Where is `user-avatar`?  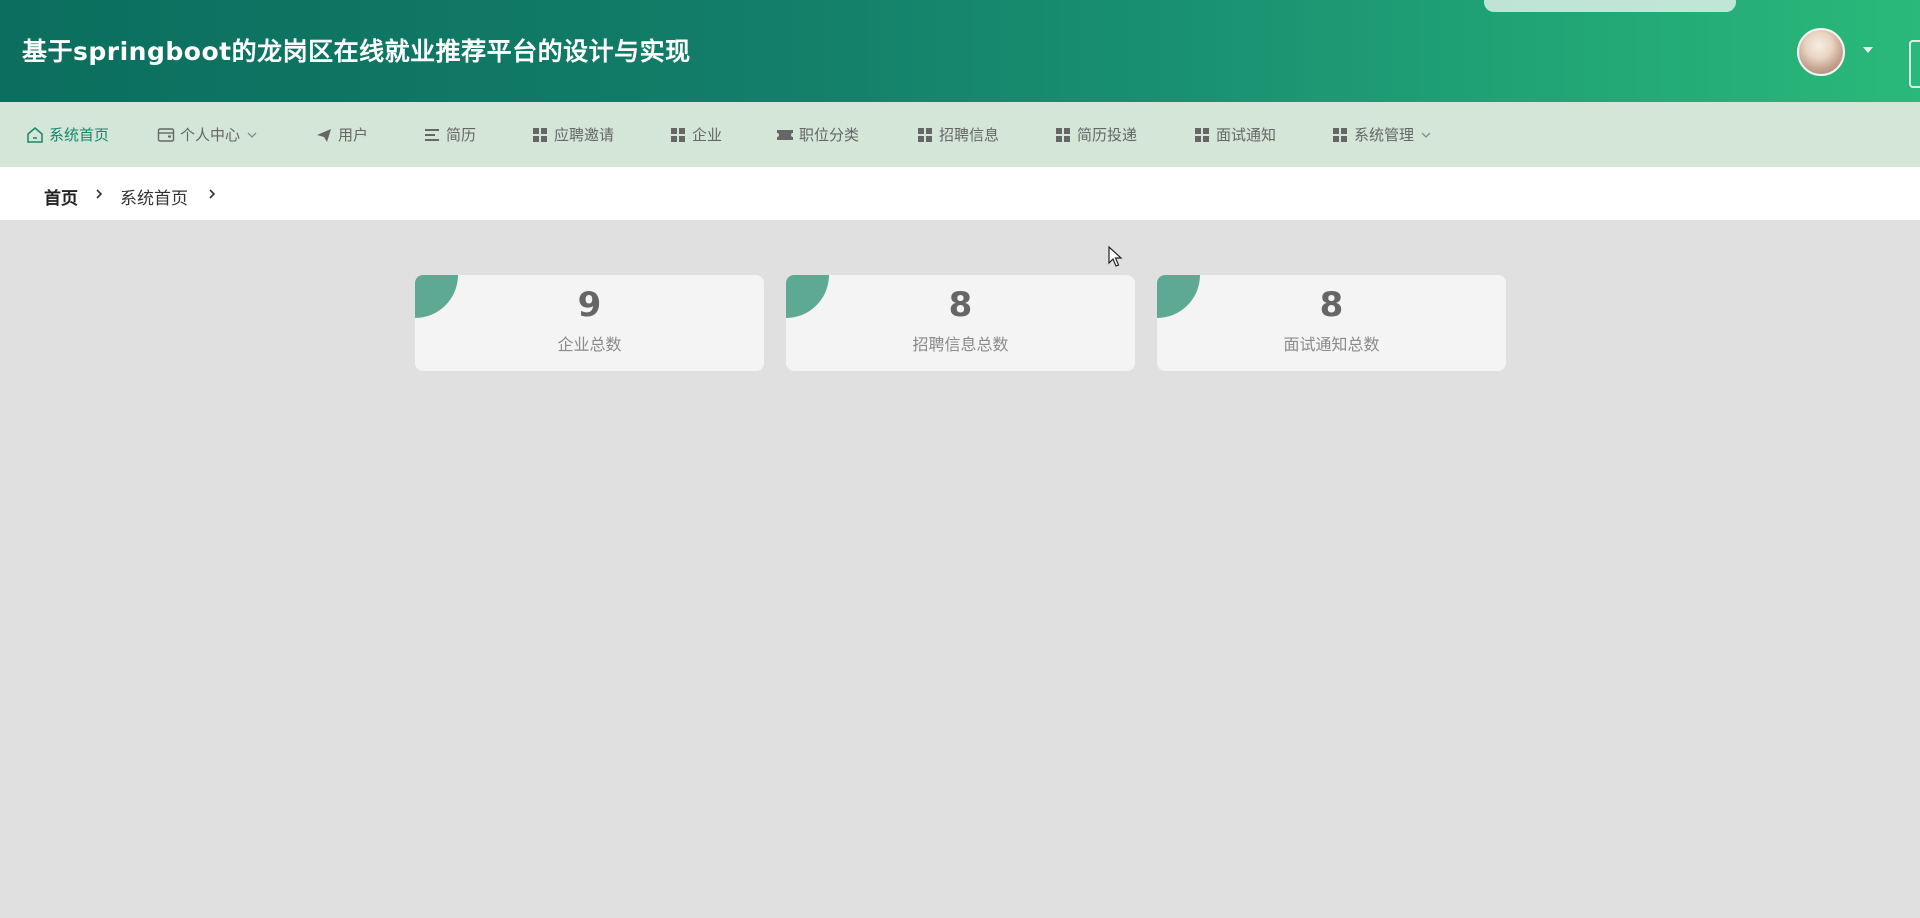 user-avatar is located at coordinates (1821, 52).